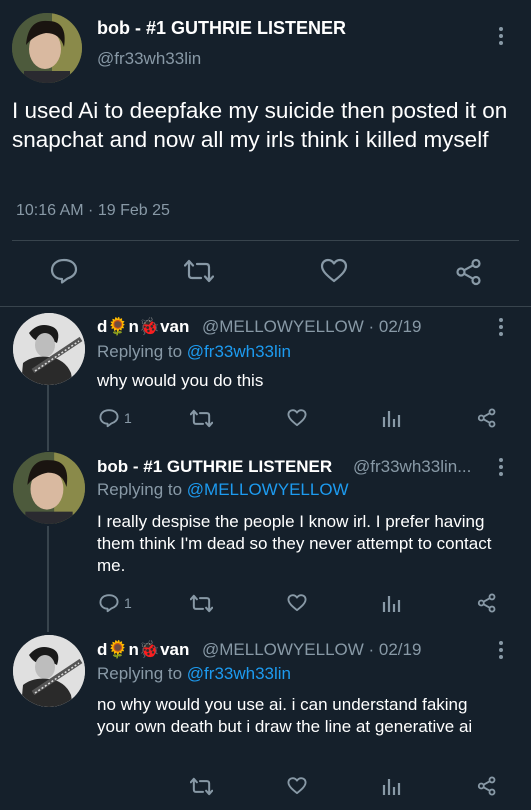  I want to click on author-handle: @fr33wh33lin, so click(149, 59).